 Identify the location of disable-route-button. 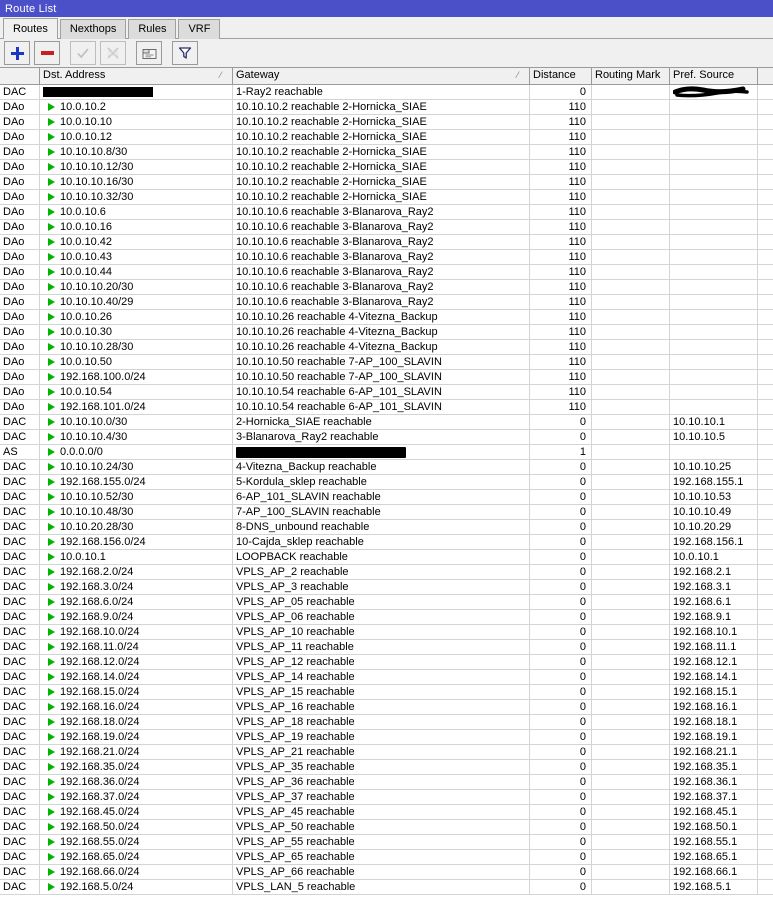
(113, 53).